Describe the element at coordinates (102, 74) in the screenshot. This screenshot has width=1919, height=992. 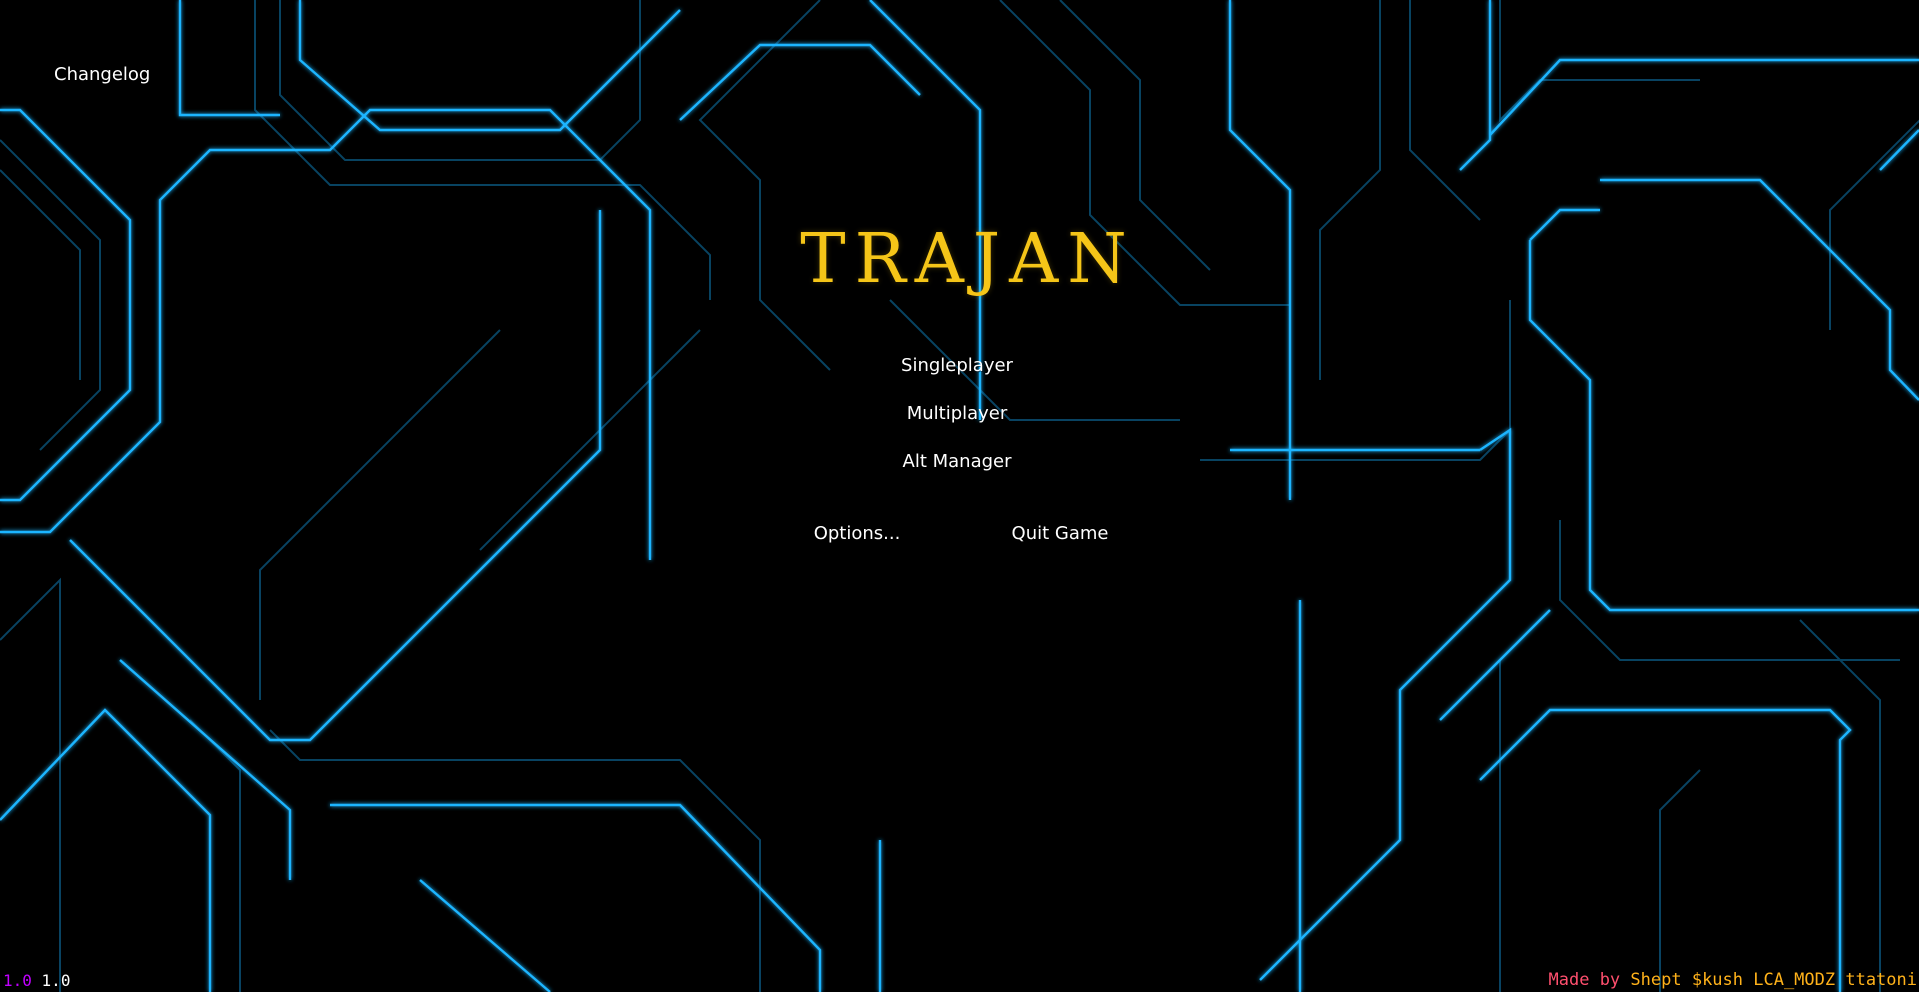
I see `changelog-button: Changelog` at that location.